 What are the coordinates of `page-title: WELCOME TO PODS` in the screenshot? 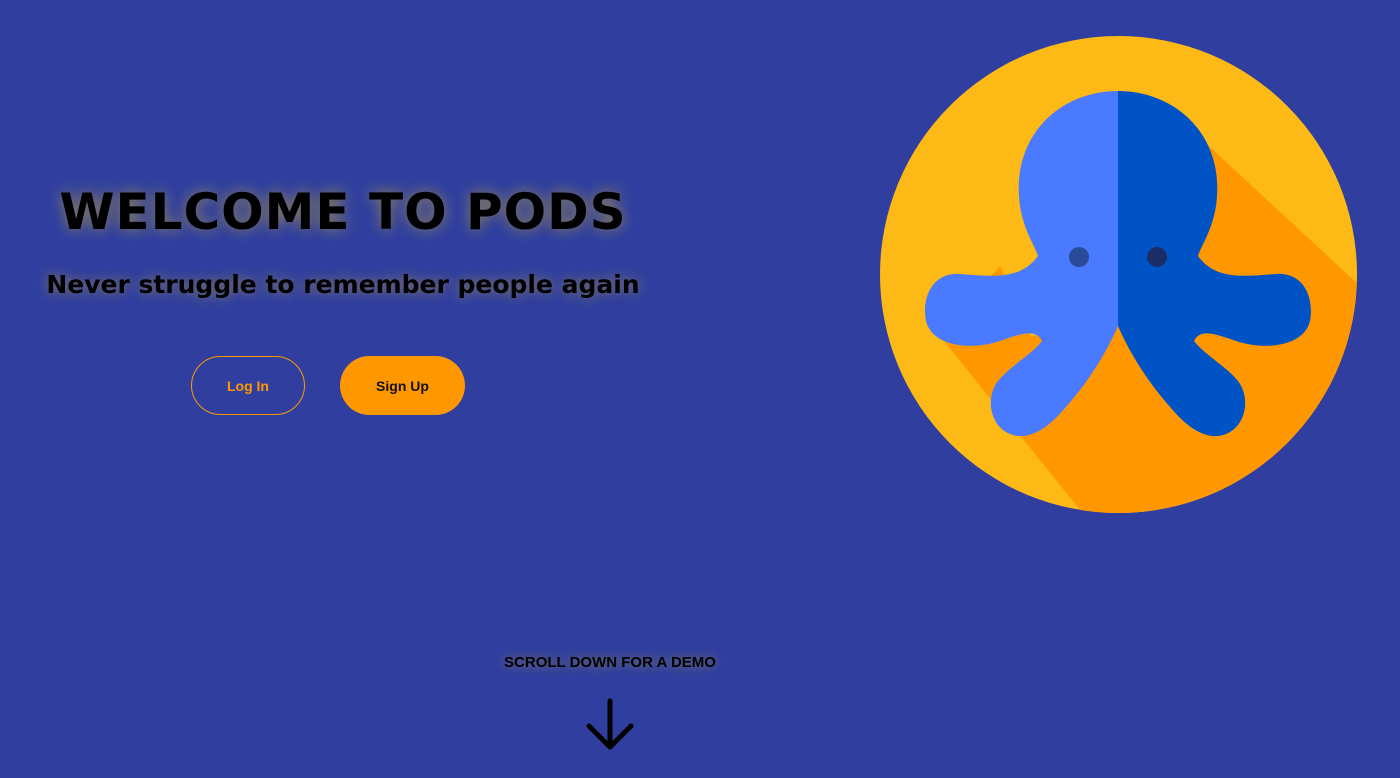 It's located at (343, 212).